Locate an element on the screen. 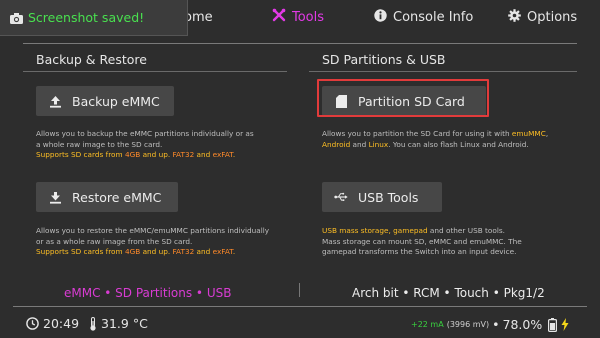 The height and width of the screenshot is (338, 600). tab-tools-label: Tools is located at coordinates (308, 17).